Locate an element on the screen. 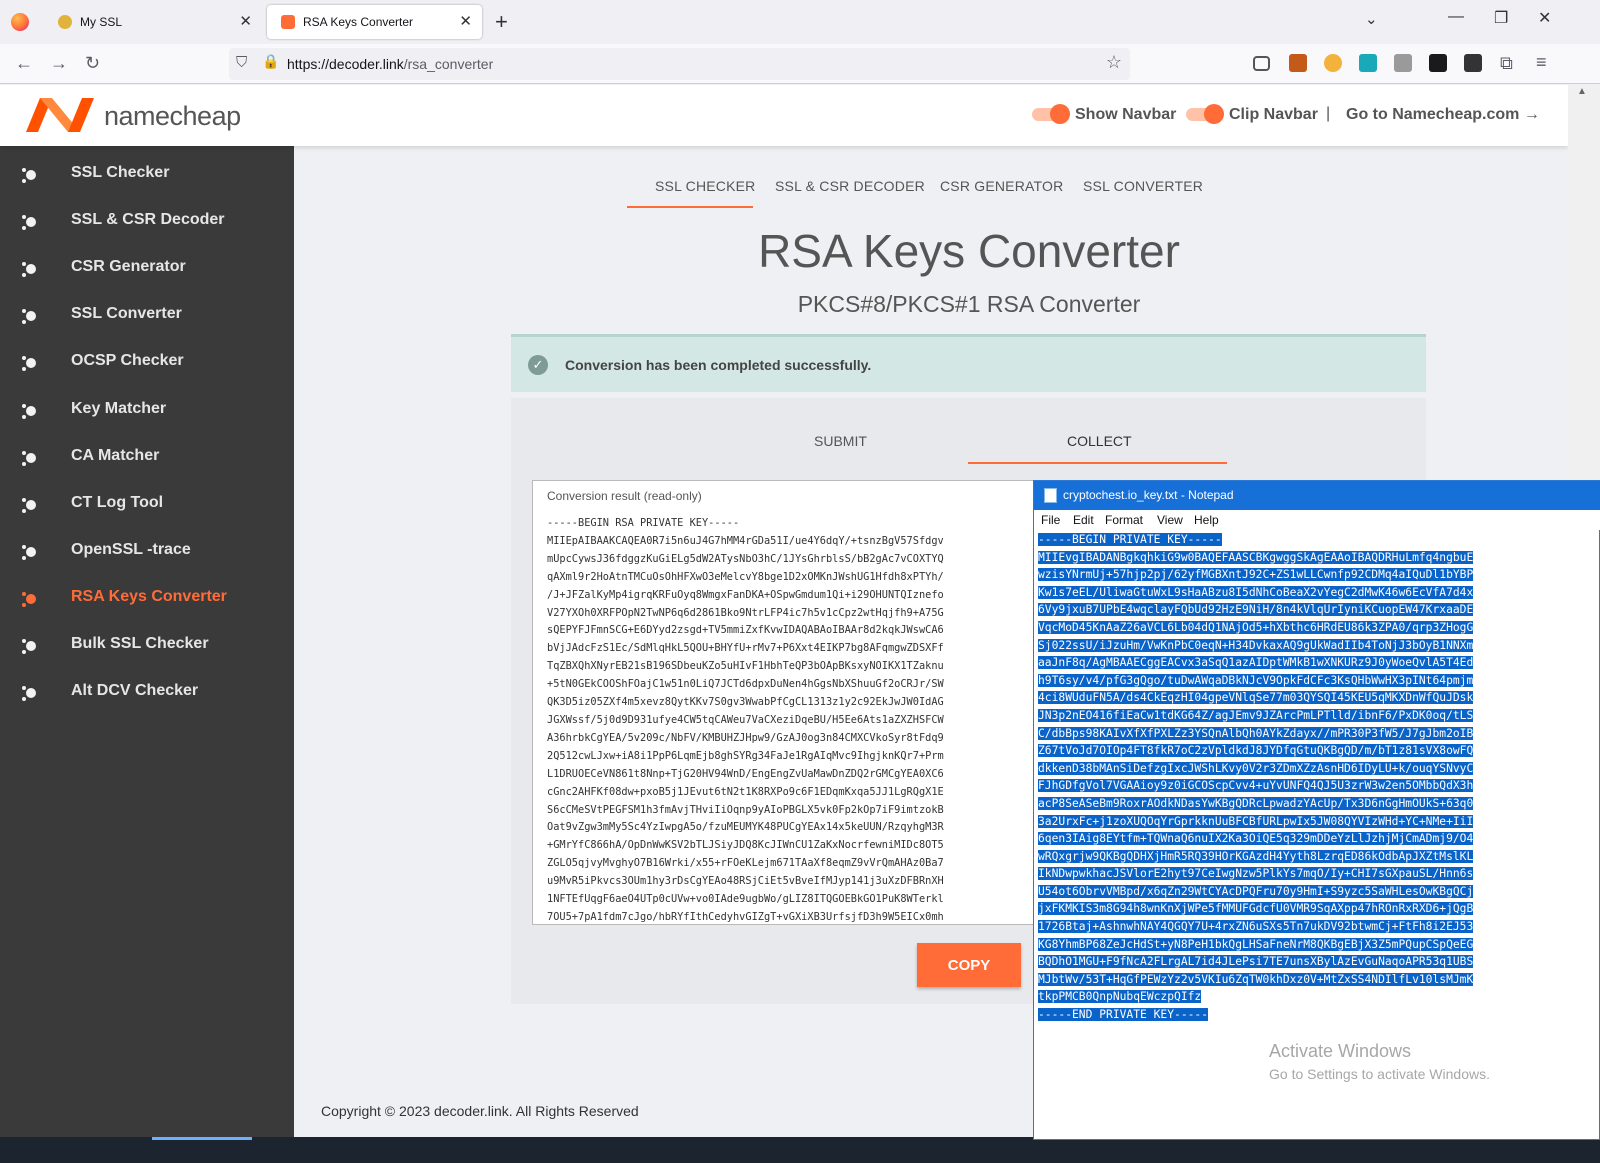 The height and width of the screenshot is (1163, 1600). menu-help: Help is located at coordinates (1206, 520).